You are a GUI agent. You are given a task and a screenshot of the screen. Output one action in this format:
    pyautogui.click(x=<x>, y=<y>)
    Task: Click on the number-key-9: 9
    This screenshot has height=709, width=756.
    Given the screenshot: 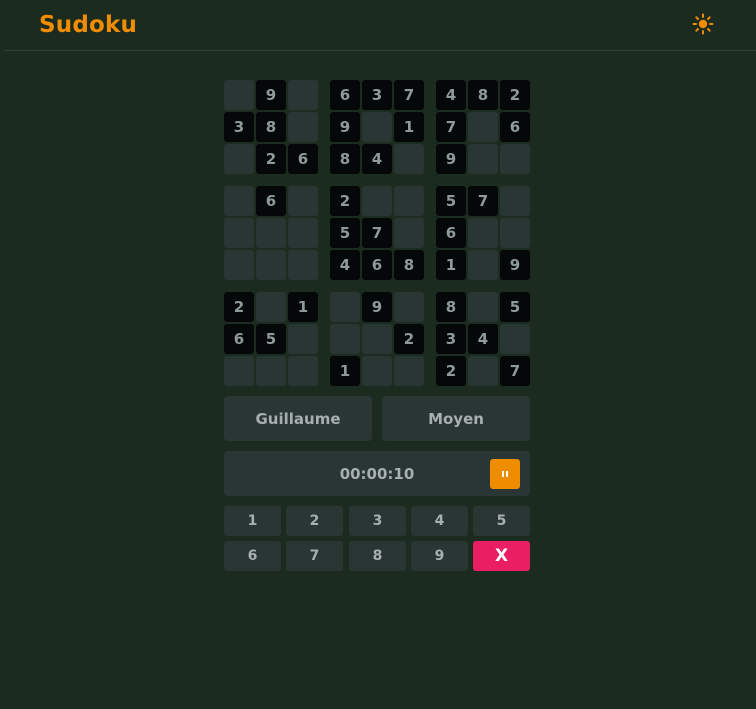 What is the action you would take?
    pyautogui.click(x=439, y=556)
    